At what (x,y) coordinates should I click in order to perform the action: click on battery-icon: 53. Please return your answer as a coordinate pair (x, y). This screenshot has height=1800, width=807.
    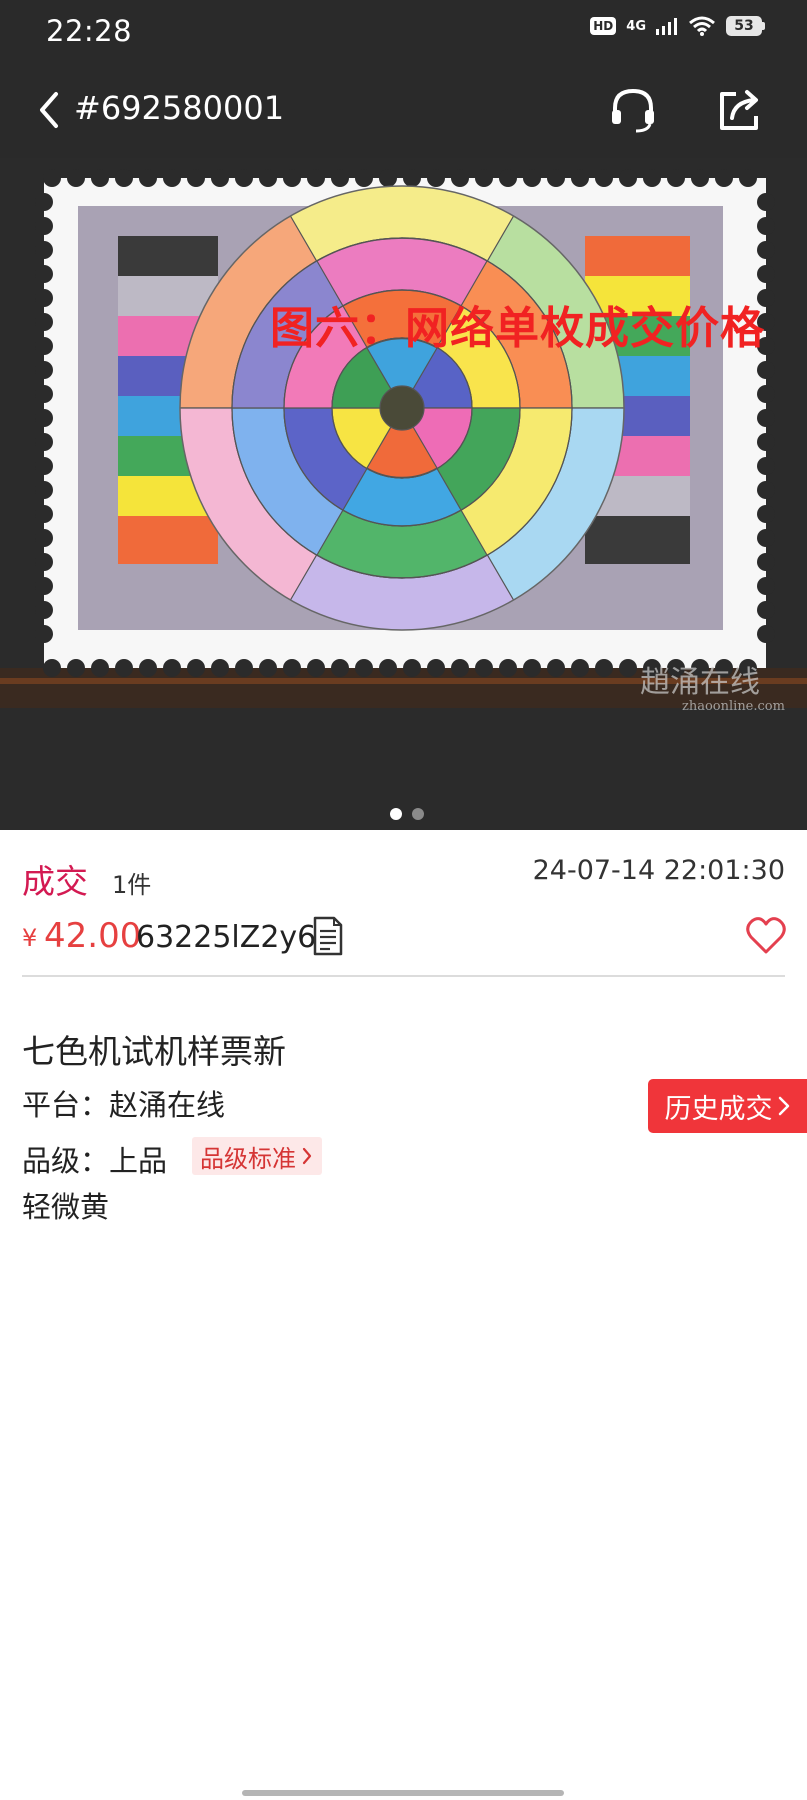
    Looking at the image, I should click on (745, 26).